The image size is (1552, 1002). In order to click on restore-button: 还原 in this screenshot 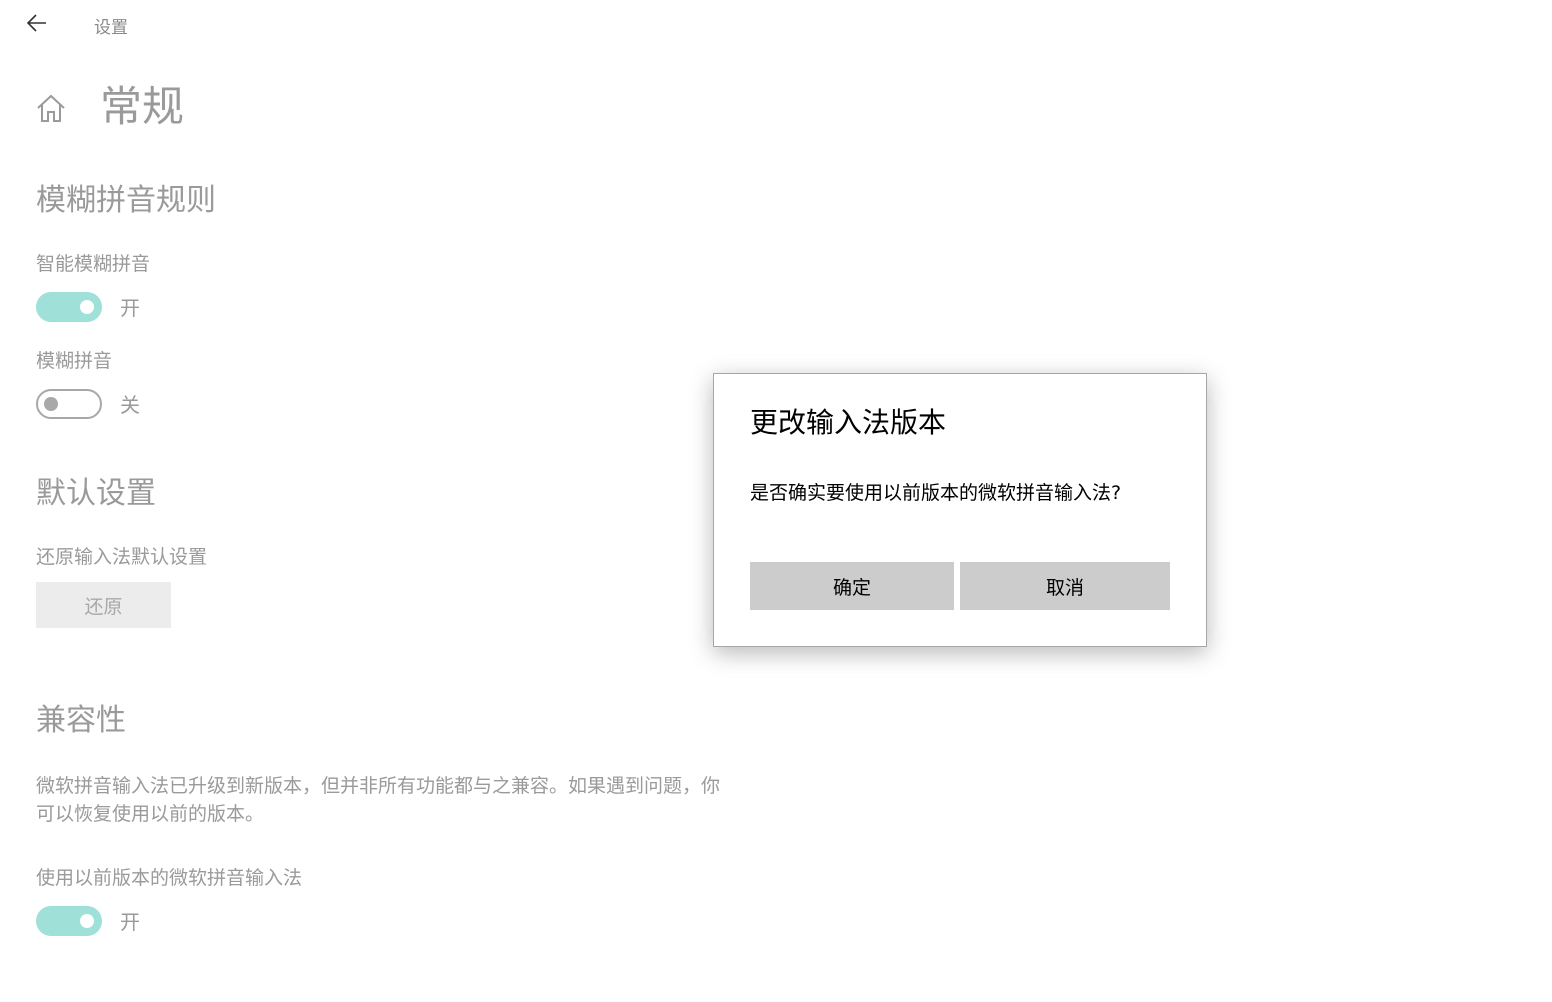, I will do `click(103, 605)`.